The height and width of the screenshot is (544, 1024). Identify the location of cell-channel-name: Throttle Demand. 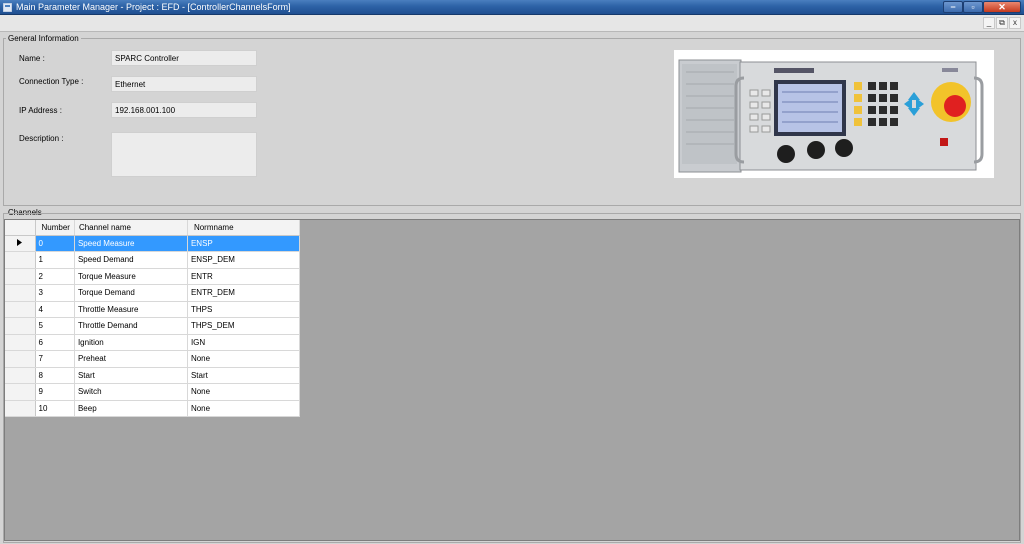
(131, 326).